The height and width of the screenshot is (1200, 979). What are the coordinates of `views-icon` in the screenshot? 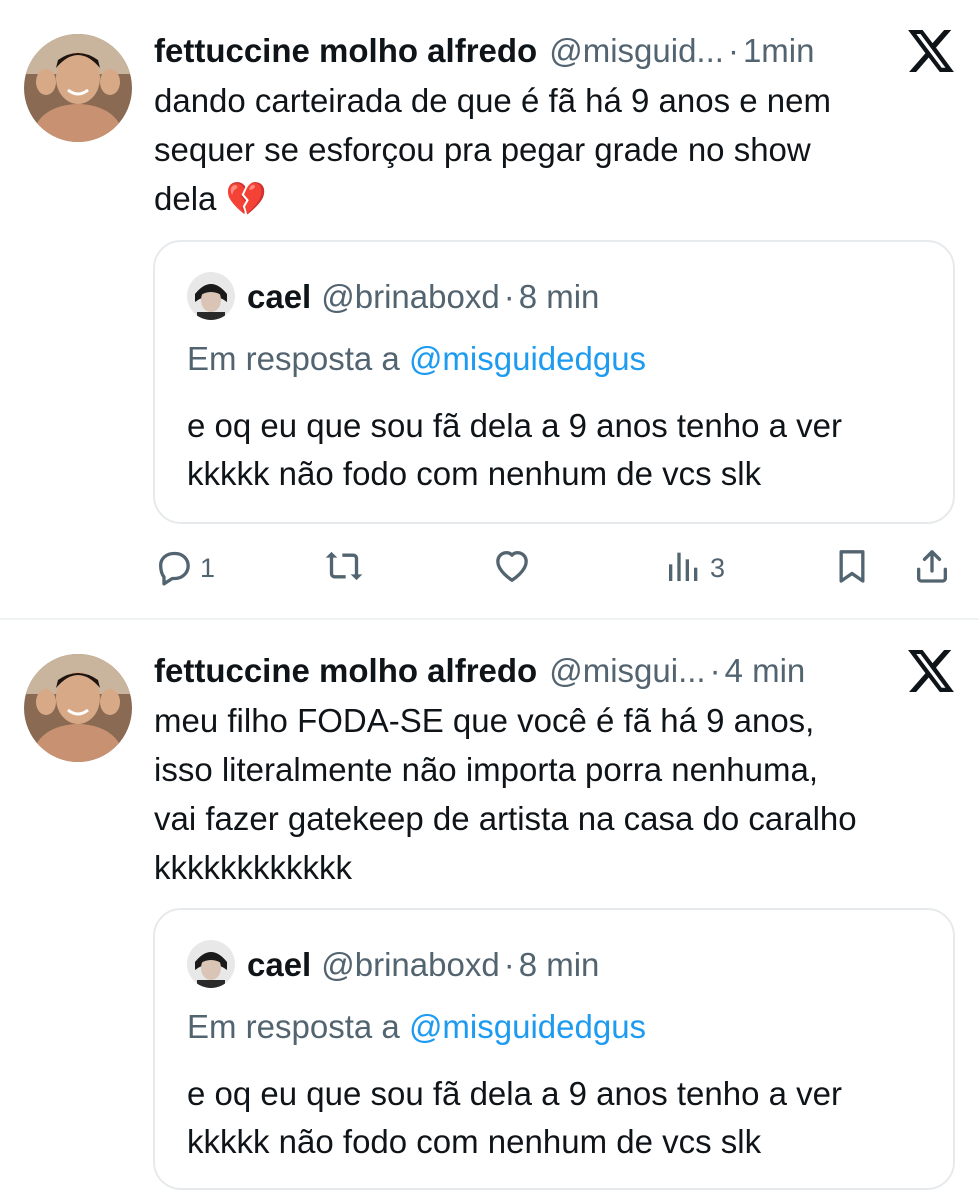 It's located at (684, 568).